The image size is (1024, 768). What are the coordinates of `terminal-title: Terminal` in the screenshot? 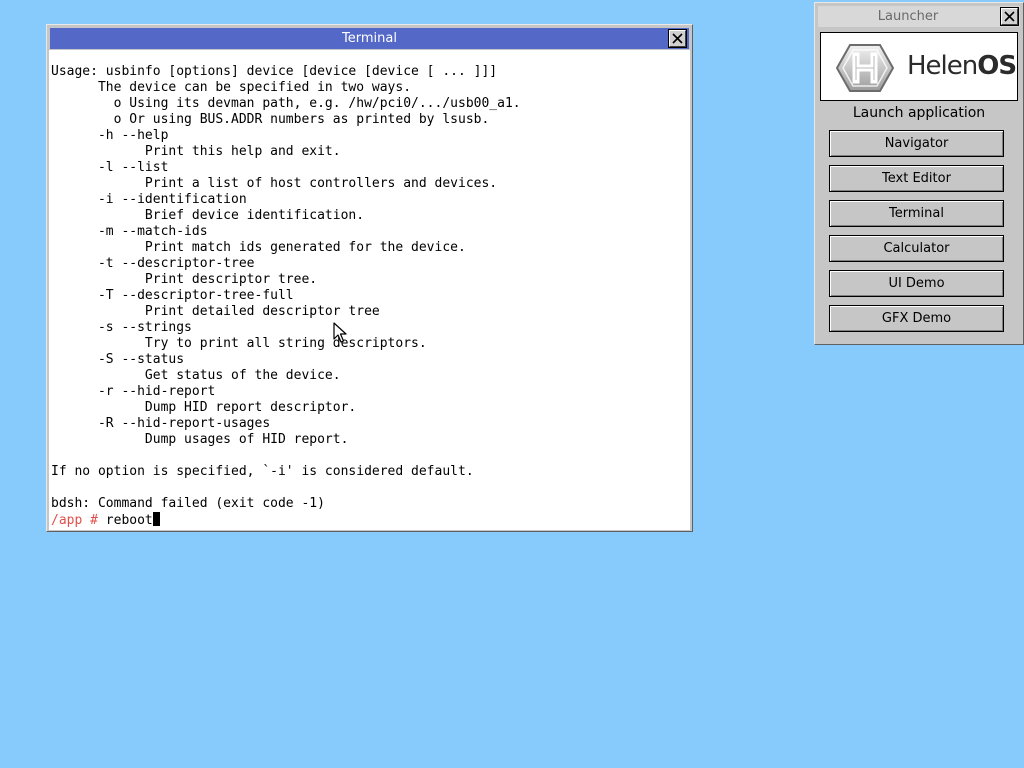 It's located at (369, 38).